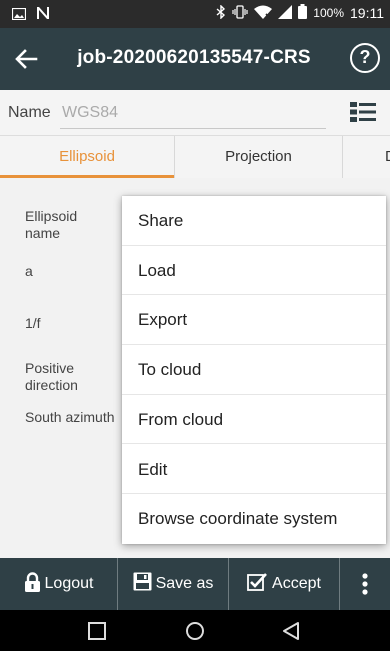  What do you see at coordinates (363, 112) in the screenshot?
I see `list-icon` at bounding box center [363, 112].